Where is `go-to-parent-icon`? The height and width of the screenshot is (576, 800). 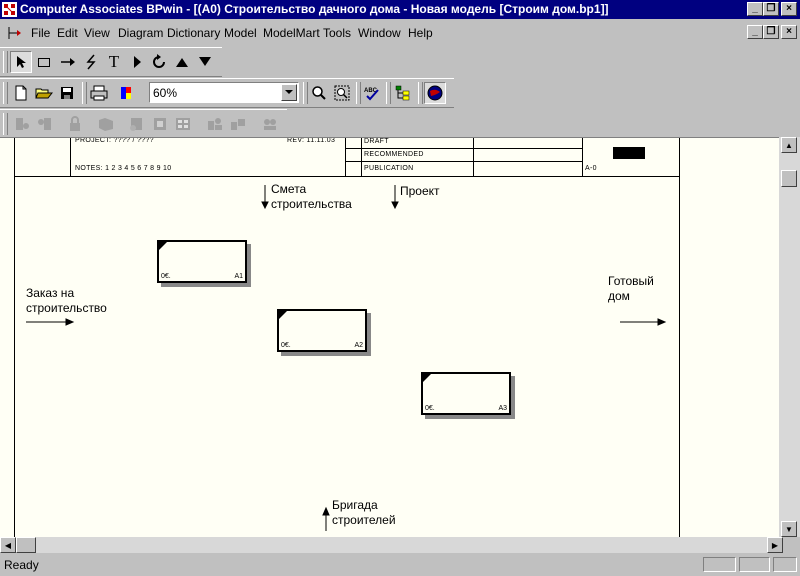
go-to-parent-icon is located at coordinates (182, 62).